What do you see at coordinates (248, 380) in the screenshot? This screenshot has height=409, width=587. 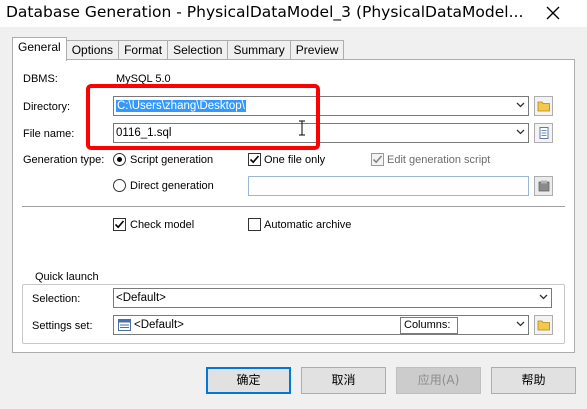 I see `ok-button: 确定` at bounding box center [248, 380].